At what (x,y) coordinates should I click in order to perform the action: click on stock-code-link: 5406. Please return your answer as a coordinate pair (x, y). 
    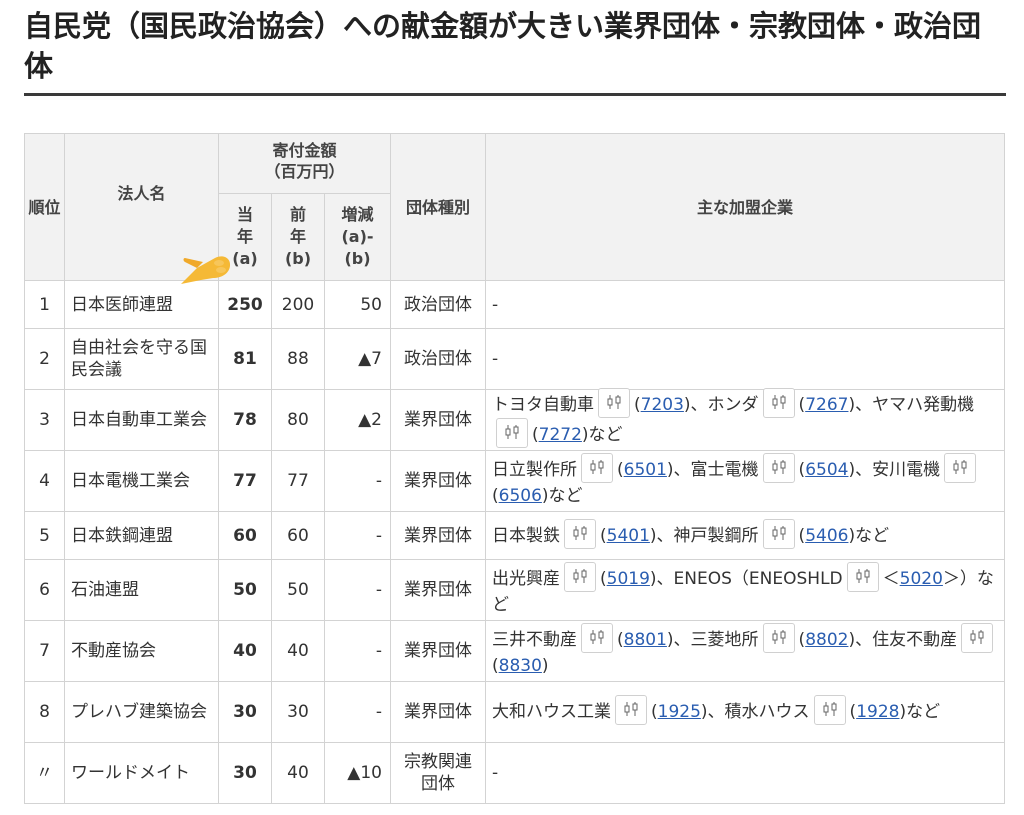
    Looking at the image, I should click on (826, 536).